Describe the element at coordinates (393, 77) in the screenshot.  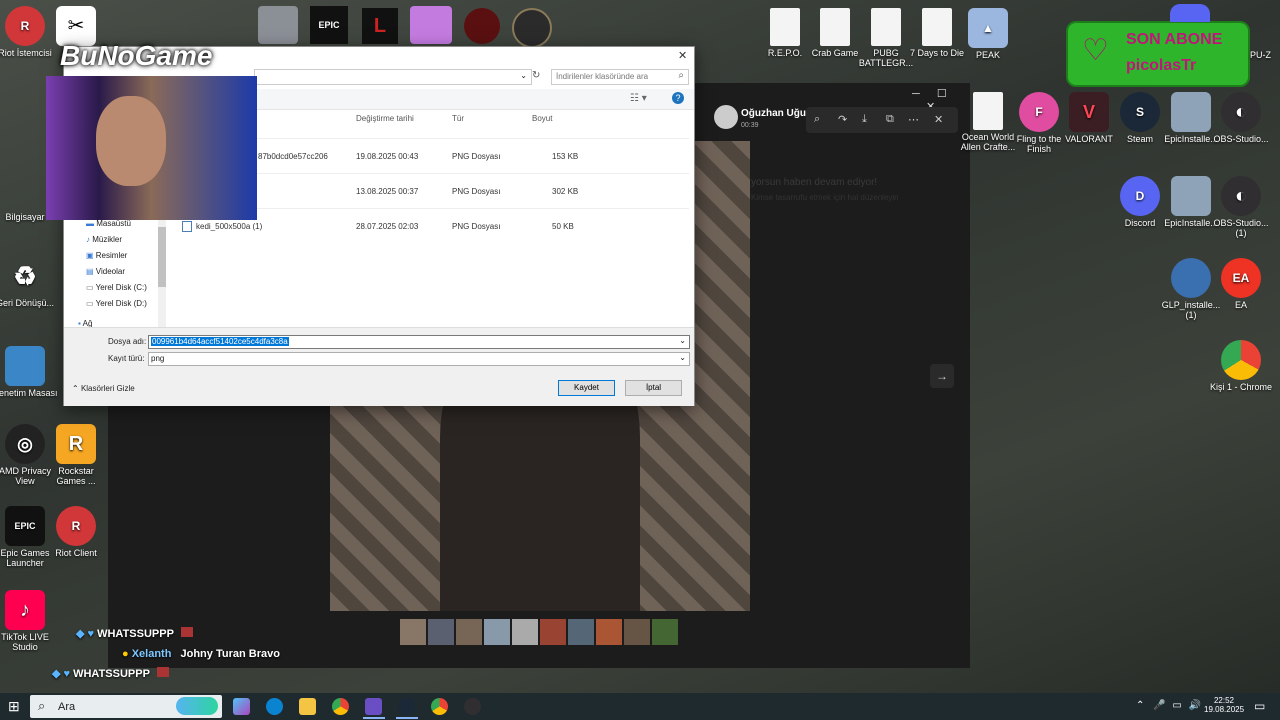
I see `address-bar: ⌄` at that location.